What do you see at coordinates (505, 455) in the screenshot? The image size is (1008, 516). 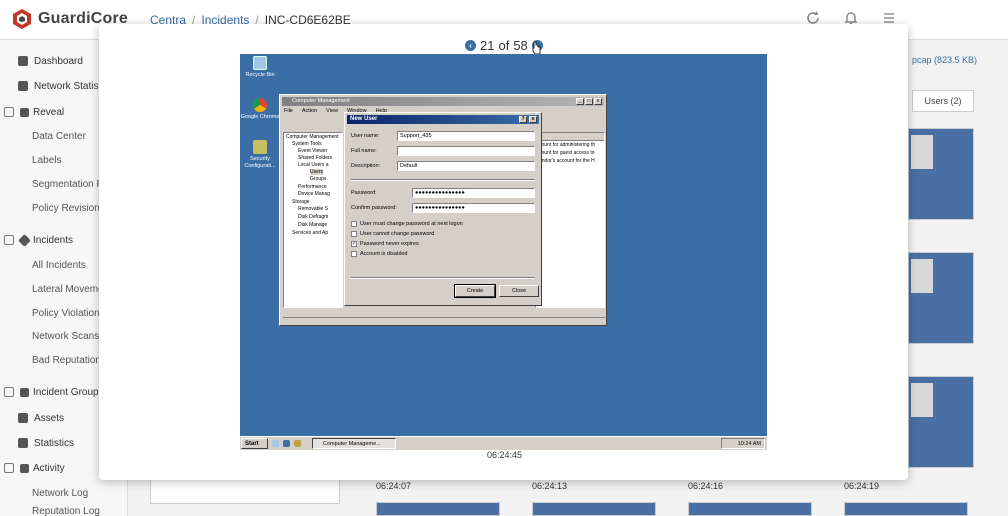 I see `screenshot-timestamp: 06:24:45` at bounding box center [505, 455].